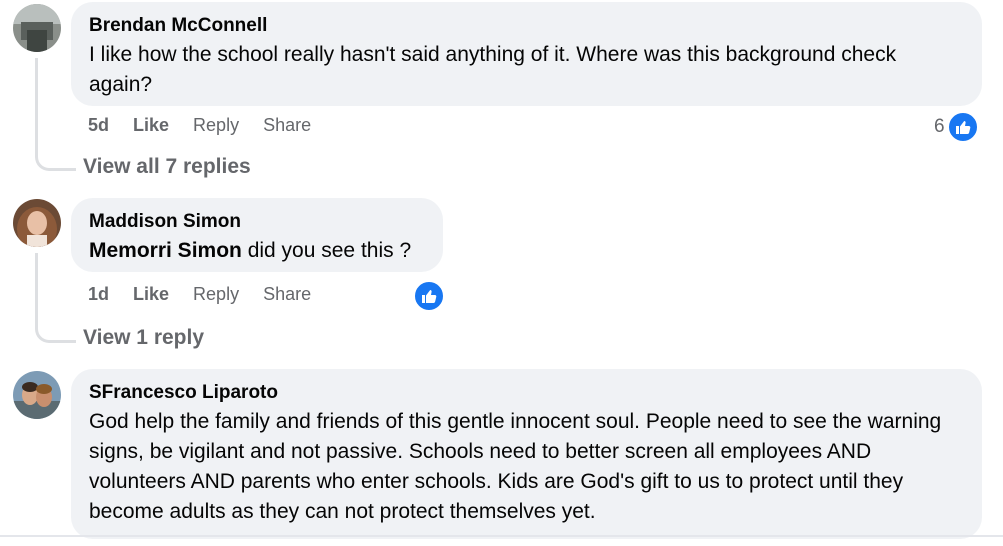  I want to click on reaction-count: 6, so click(939, 126).